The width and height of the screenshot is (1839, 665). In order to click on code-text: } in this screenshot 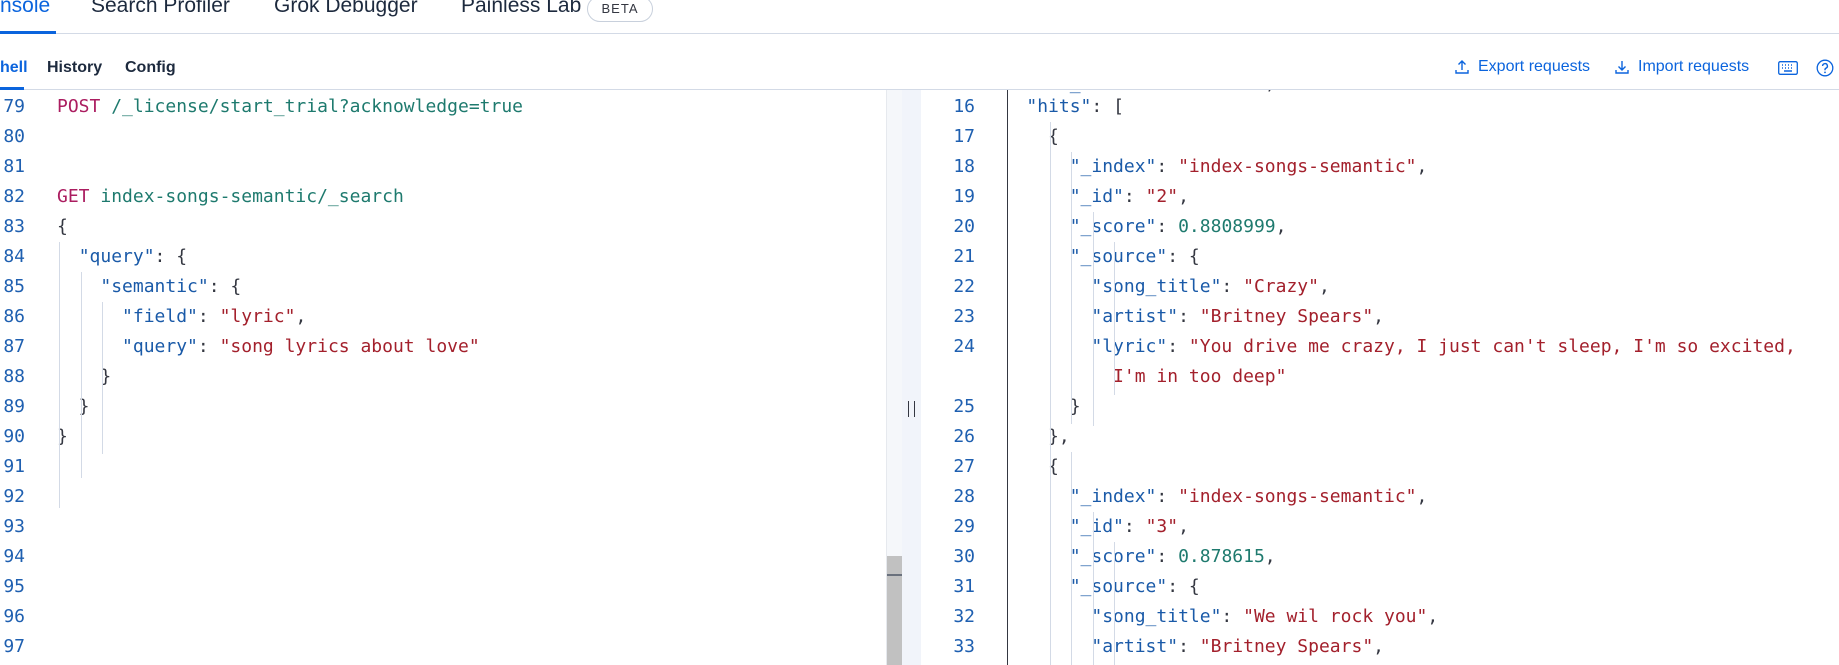, I will do `click(73, 407)`.